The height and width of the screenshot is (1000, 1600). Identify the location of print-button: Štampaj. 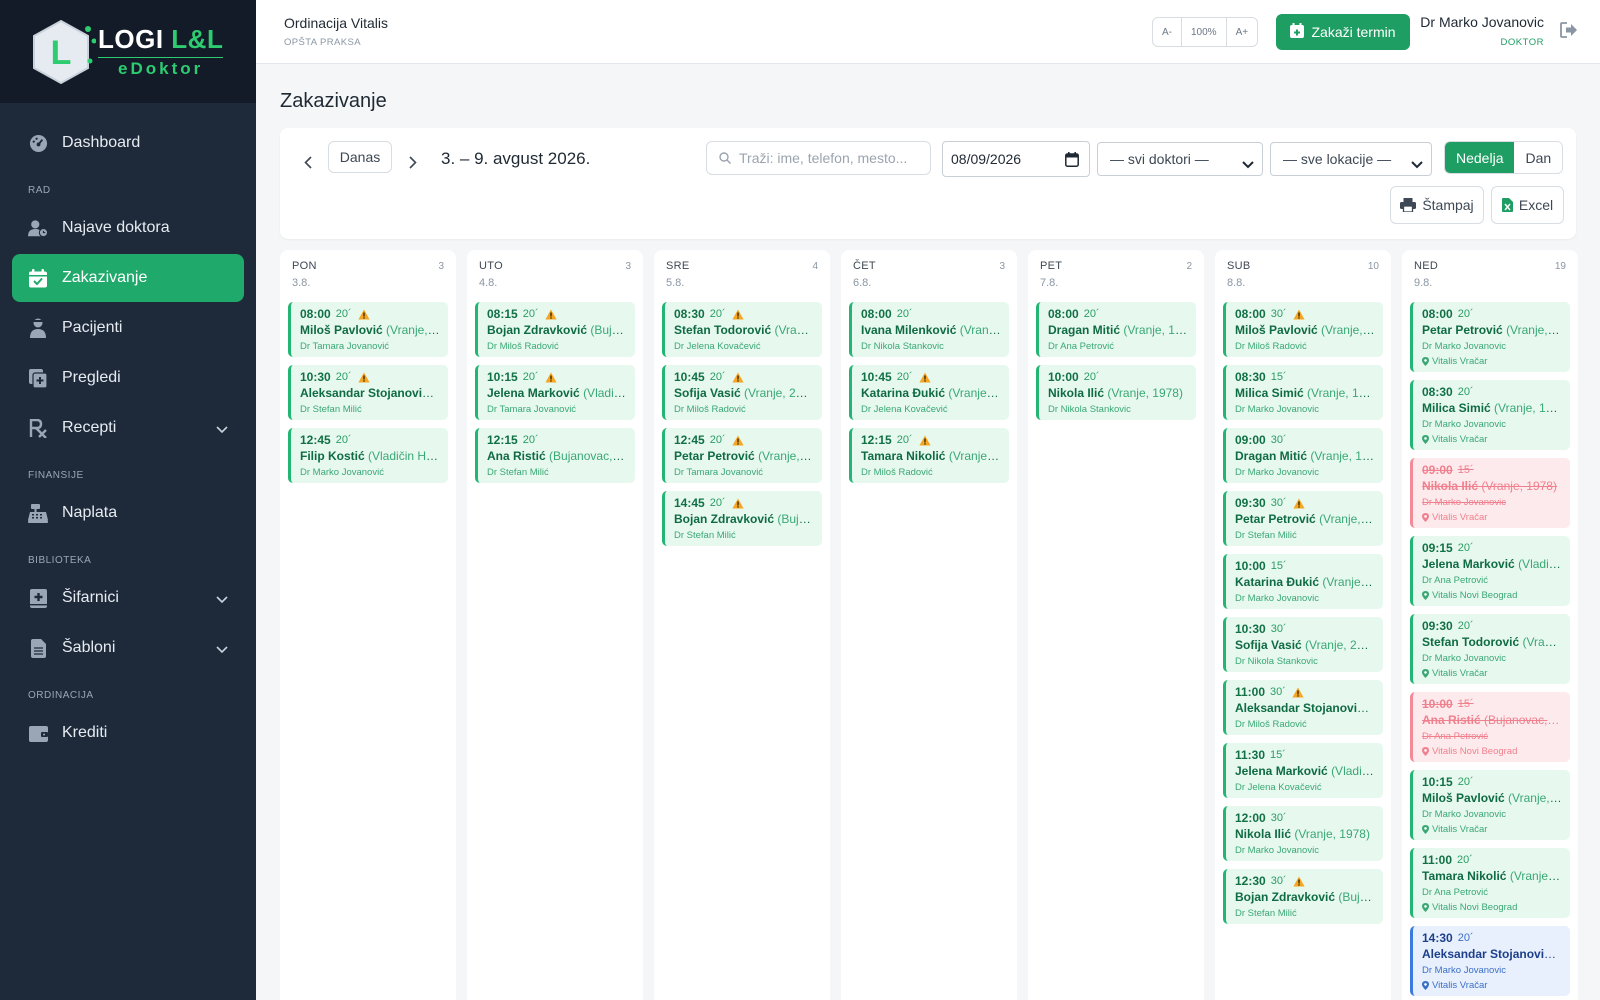
(1437, 205).